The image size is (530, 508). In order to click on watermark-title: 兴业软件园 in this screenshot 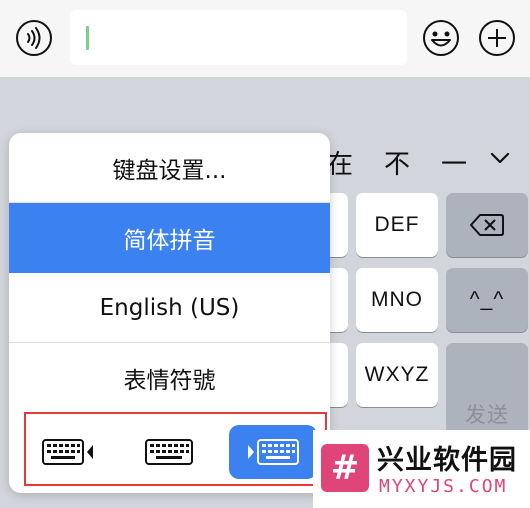, I will do `click(447, 460)`.